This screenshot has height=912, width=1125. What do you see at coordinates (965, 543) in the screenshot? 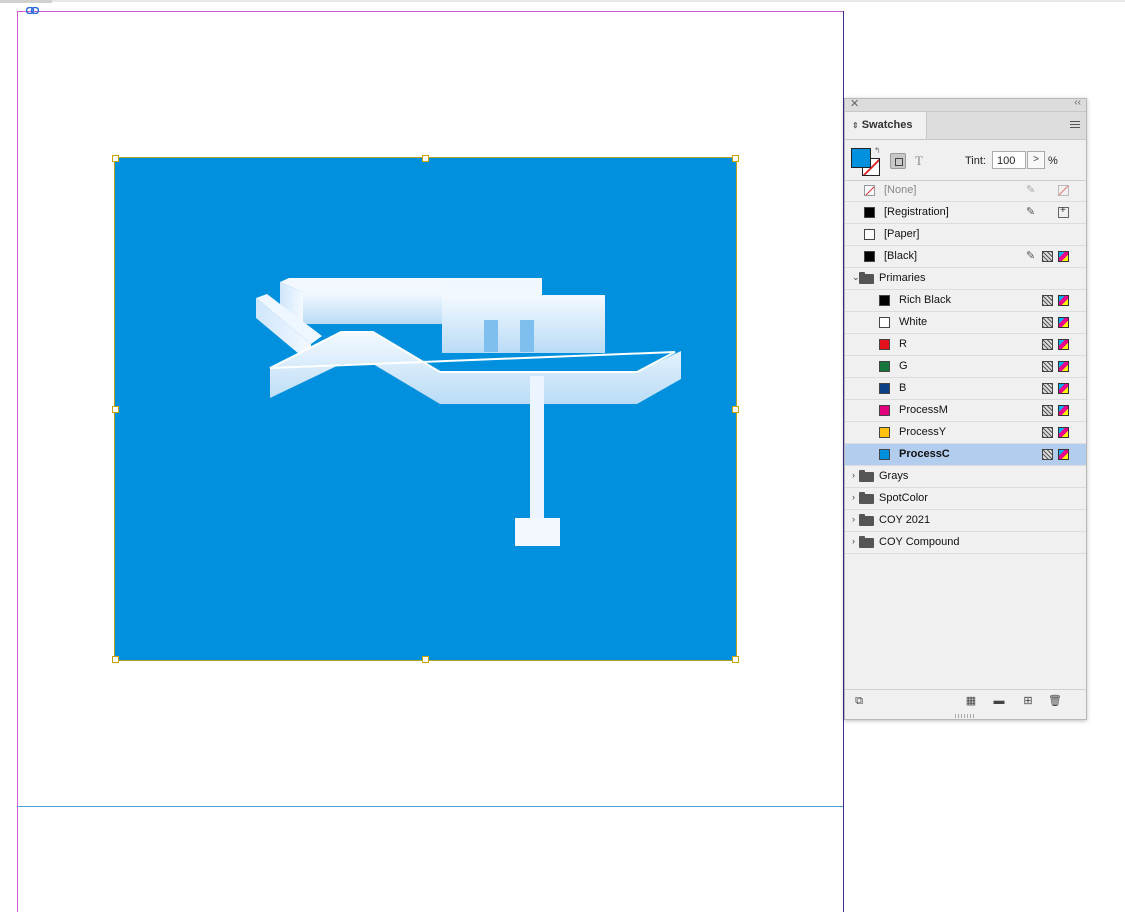
I see `swatch-group-coy-compound: › COY Compound` at bounding box center [965, 543].